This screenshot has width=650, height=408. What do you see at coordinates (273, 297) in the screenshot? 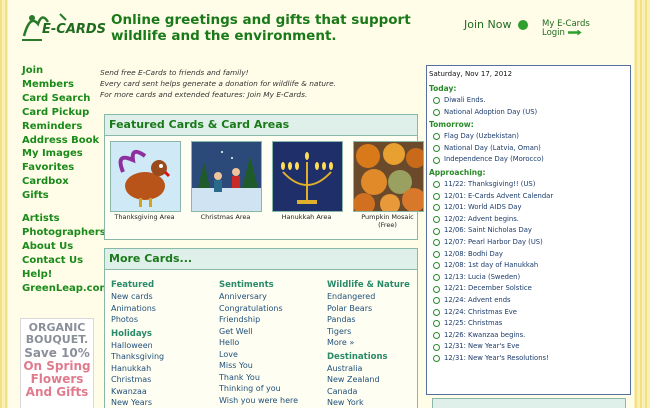
I see `category-link: Anniversary` at bounding box center [273, 297].